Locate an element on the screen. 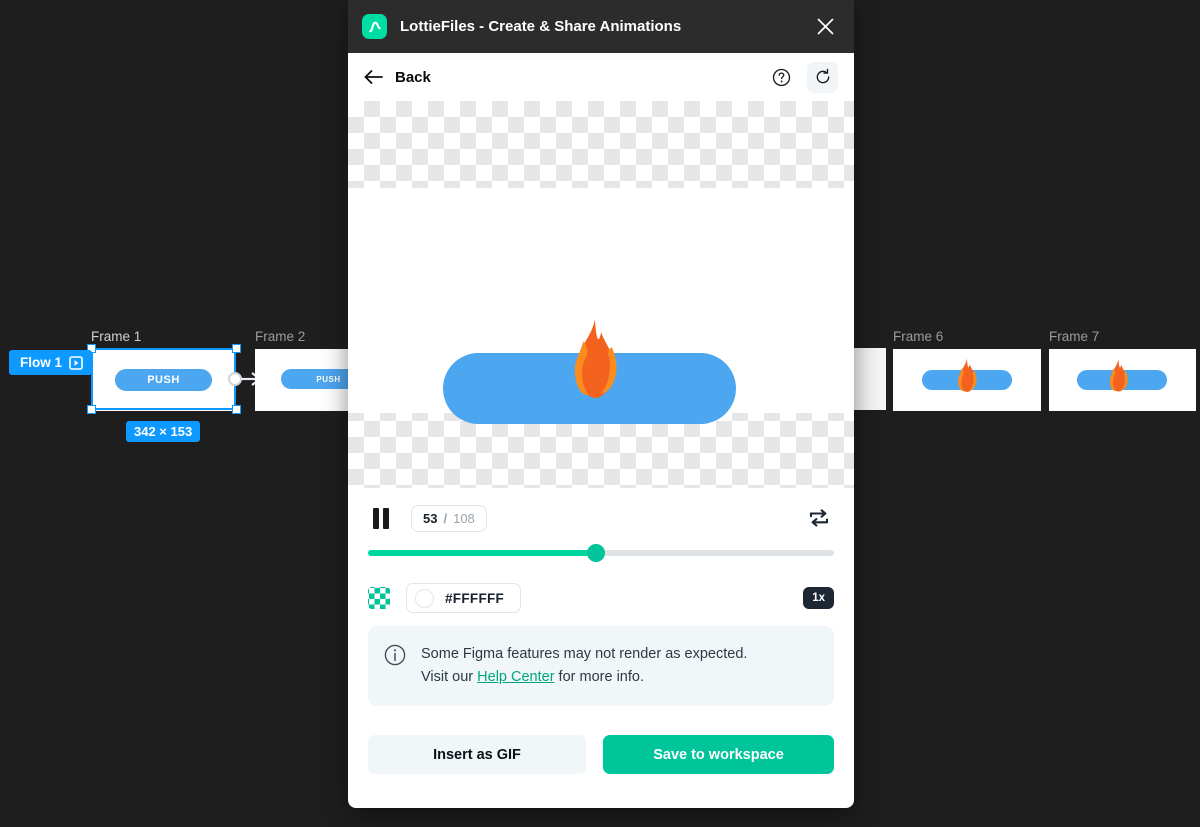  pause-bar-right is located at coordinates (386, 518).